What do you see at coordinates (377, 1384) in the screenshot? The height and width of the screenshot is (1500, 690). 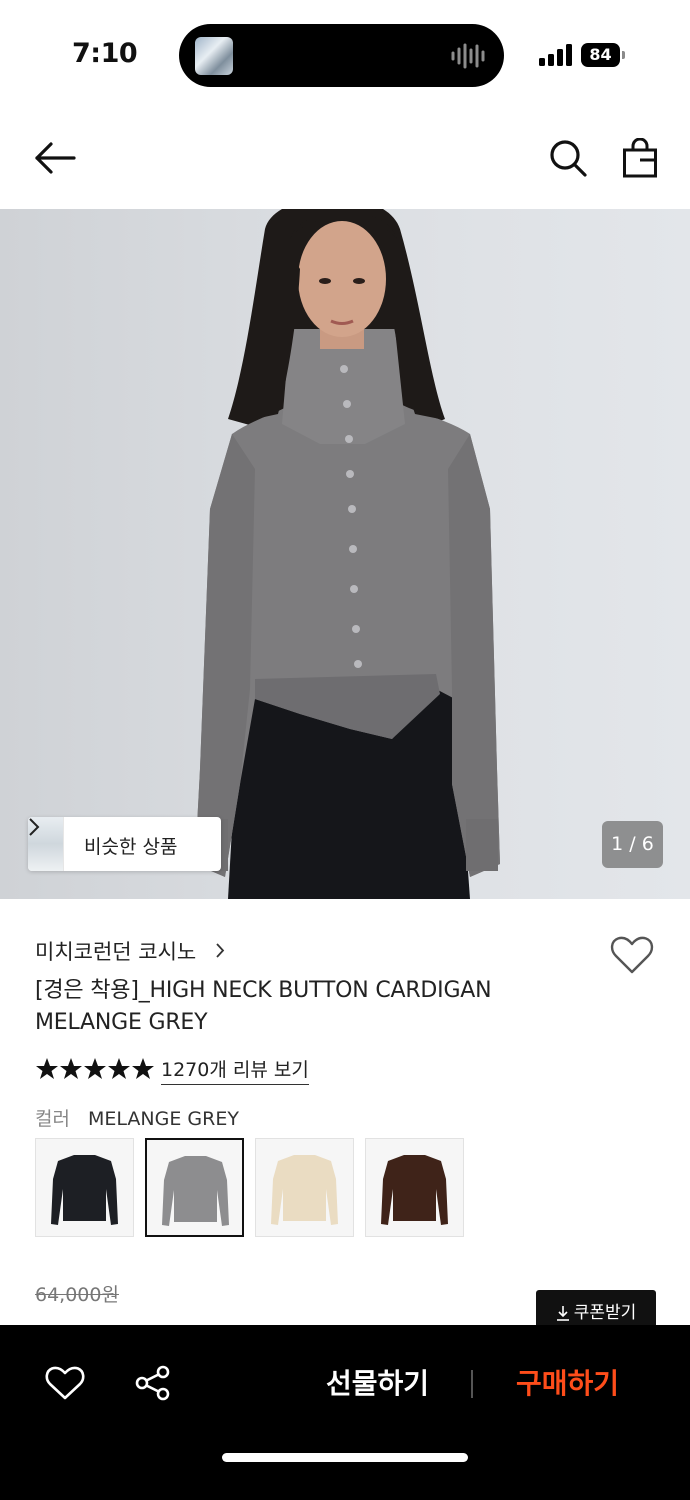 I see `gift-button: 선물하기` at bounding box center [377, 1384].